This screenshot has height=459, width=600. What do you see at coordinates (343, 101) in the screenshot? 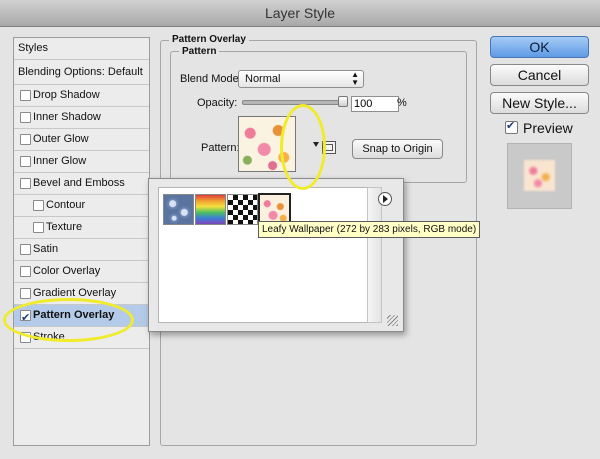
I see `opacity-slider-thumb` at bounding box center [343, 101].